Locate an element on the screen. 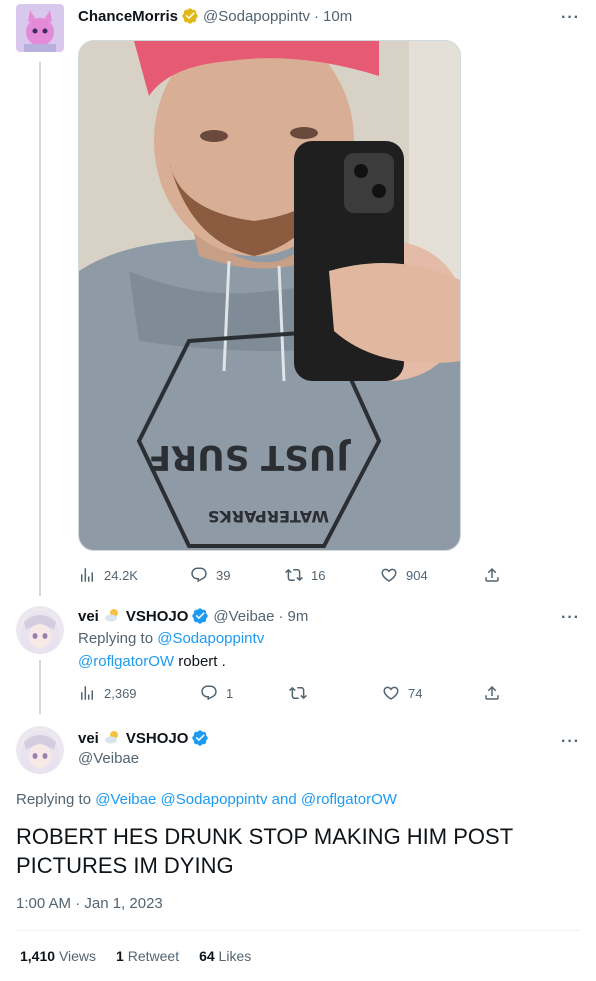  tweet-actions: 2,369 1 74 is located at coordinates (291, 693).